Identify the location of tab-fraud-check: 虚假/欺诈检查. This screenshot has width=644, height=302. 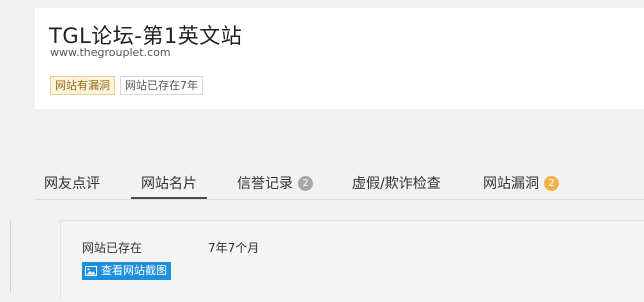
(396, 183).